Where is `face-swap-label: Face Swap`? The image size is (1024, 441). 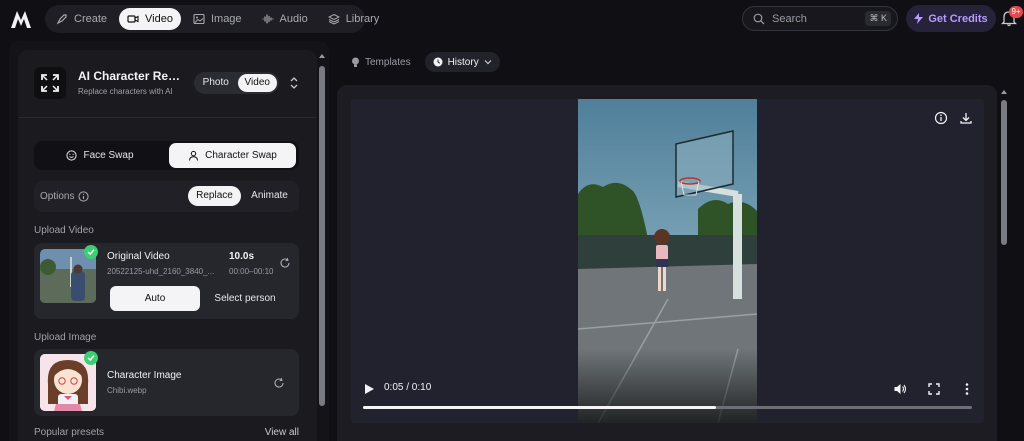
face-swap-label: Face Swap is located at coordinates (108, 155).